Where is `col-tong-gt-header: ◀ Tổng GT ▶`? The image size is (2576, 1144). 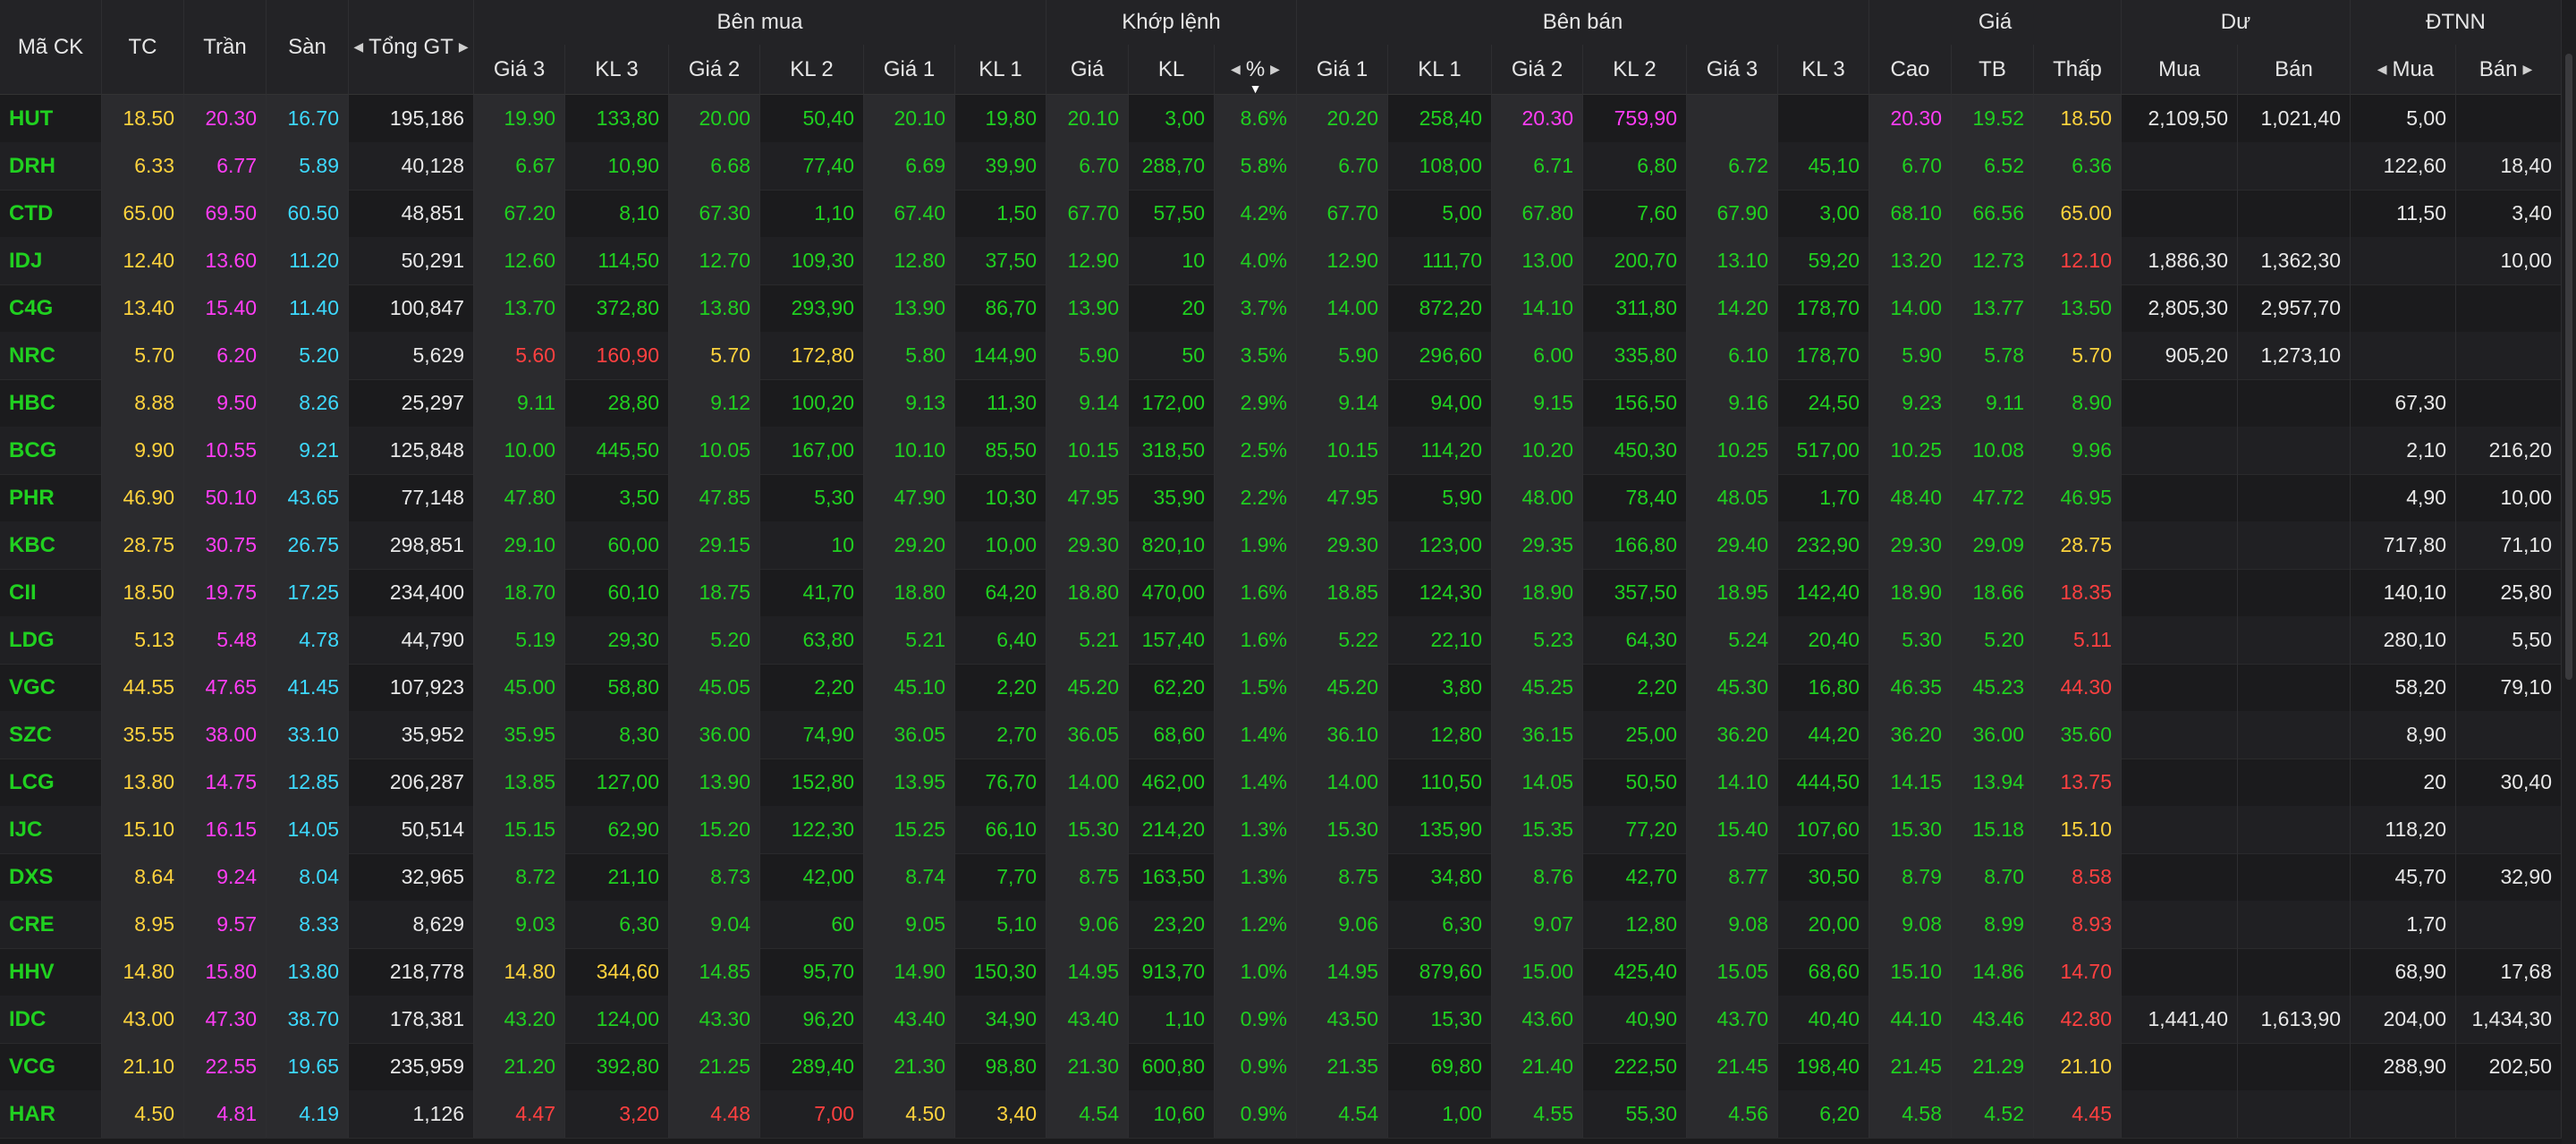
col-tong-gt-header: ◀ Tổng GT ▶ is located at coordinates (411, 47).